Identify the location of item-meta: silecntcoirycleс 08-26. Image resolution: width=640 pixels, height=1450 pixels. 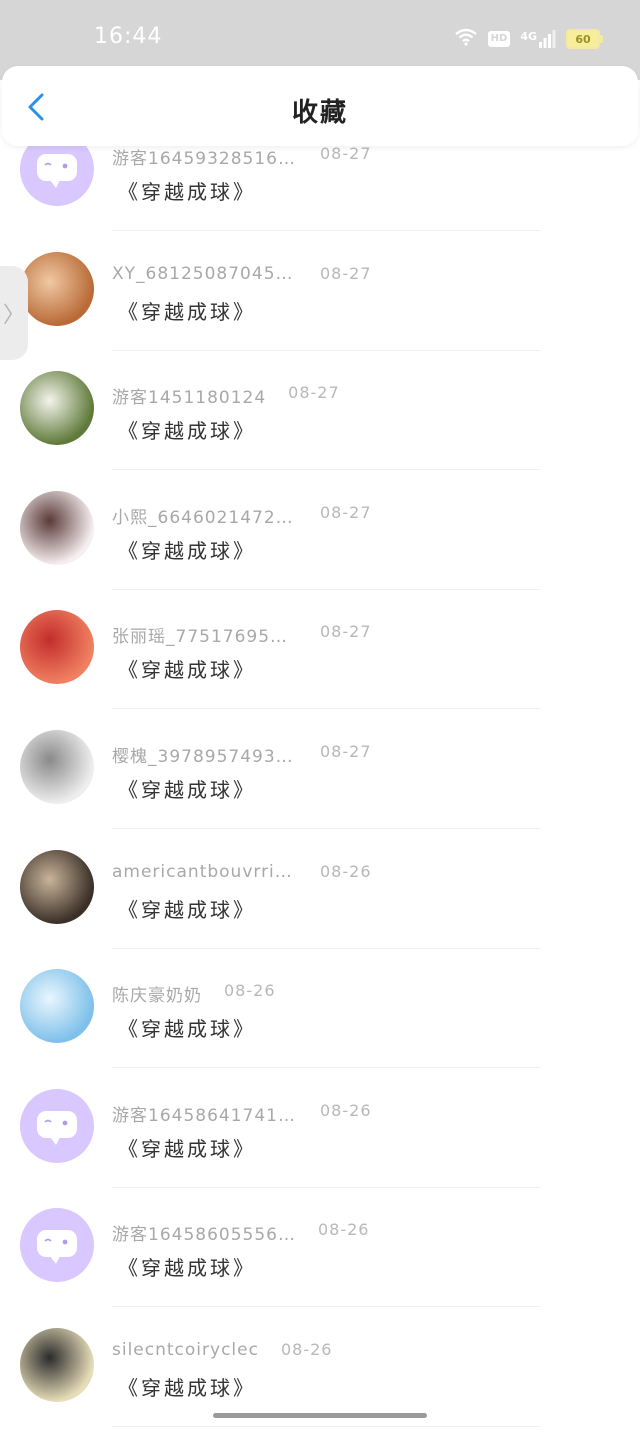
(222, 1350).